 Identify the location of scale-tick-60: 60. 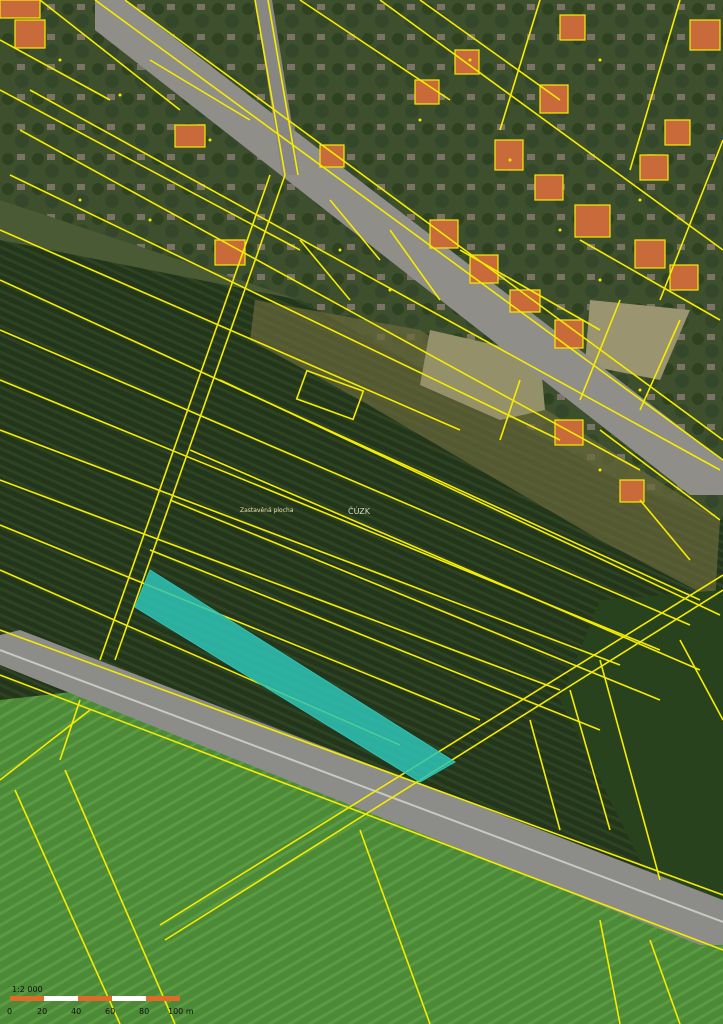
(110, 1011).